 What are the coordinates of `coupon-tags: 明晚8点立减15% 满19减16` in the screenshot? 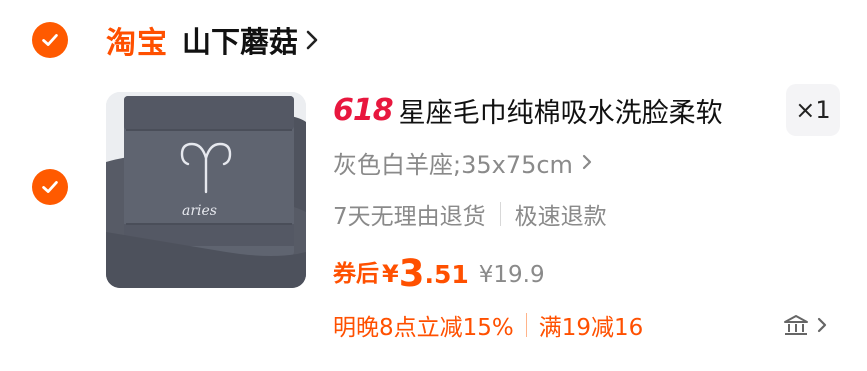 It's located at (488, 325).